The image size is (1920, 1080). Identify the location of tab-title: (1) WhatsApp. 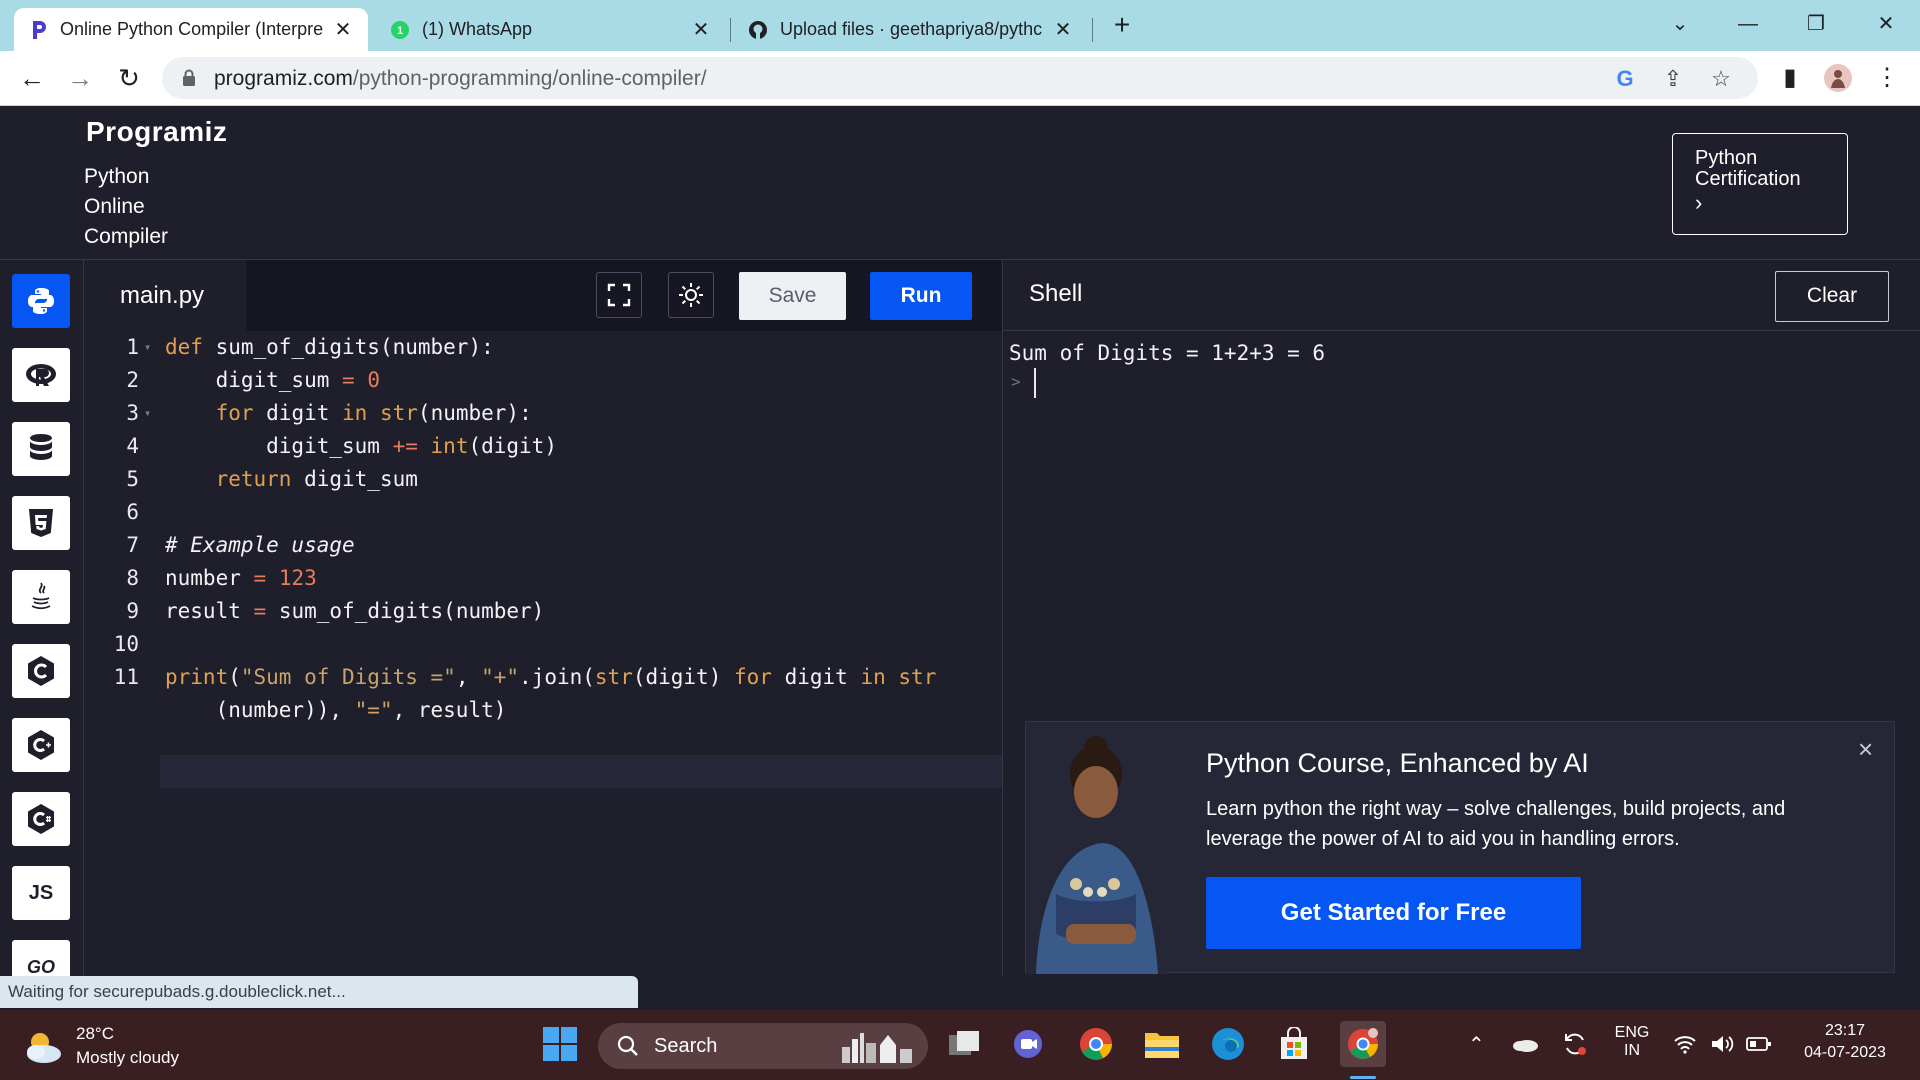
(477, 29).